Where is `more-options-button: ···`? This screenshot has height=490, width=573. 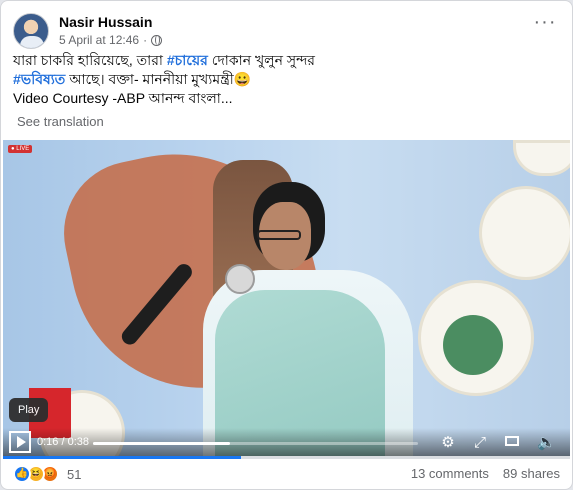
more-options-button: ··· is located at coordinates (545, 25).